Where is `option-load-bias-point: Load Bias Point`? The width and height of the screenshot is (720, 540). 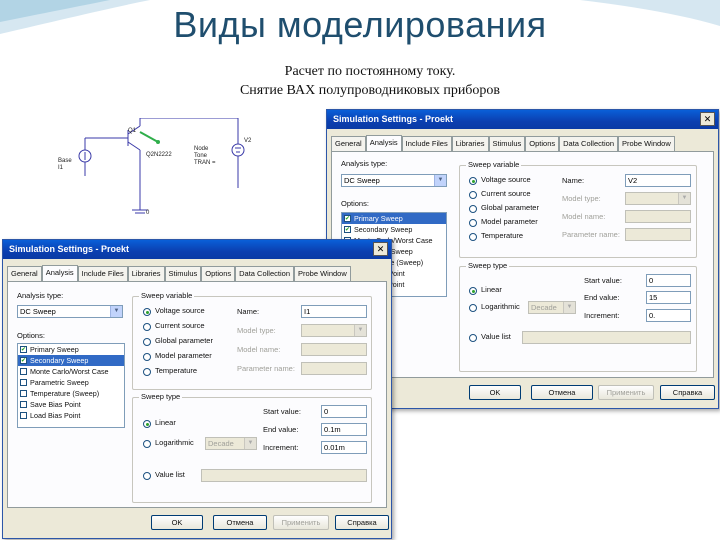 option-load-bias-point: Load Bias Point is located at coordinates (71, 415).